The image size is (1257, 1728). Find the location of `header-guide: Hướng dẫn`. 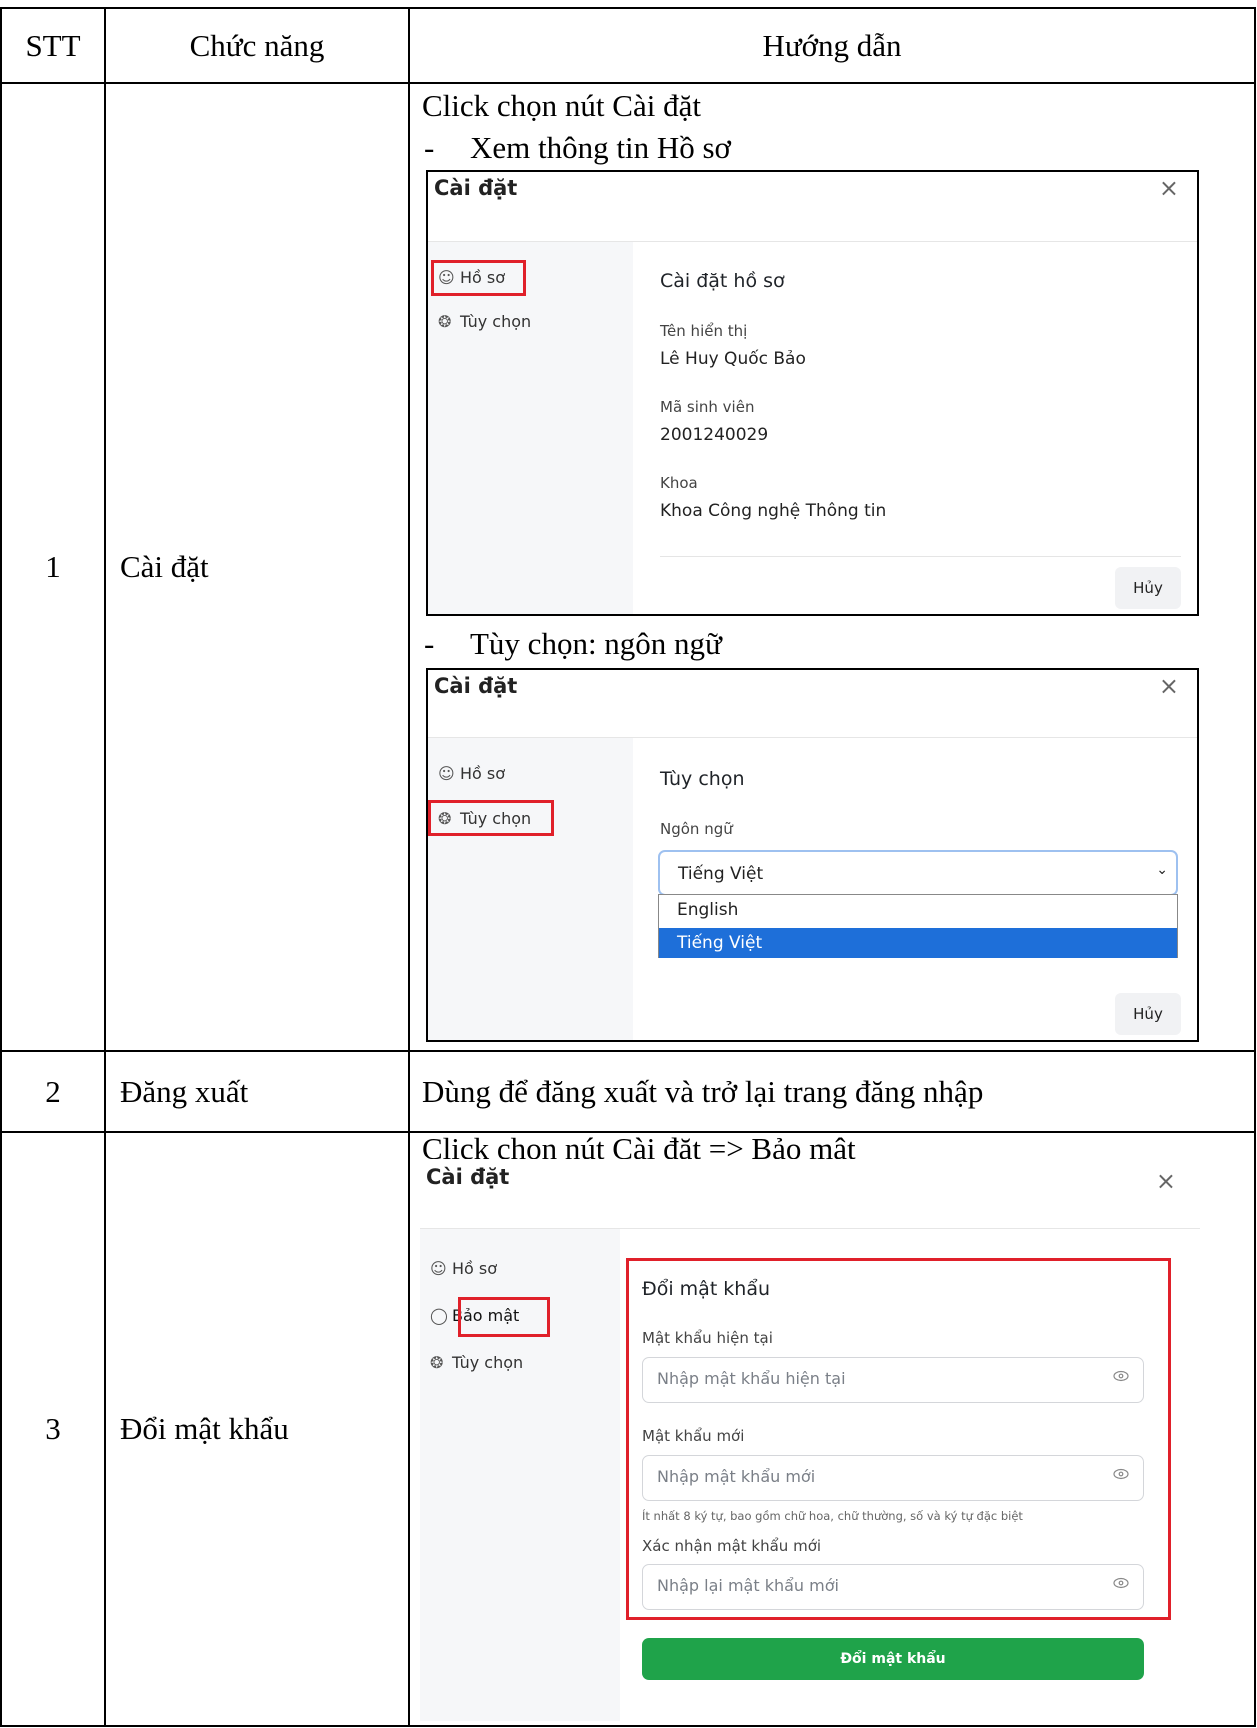

header-guide: Hướng dẫn is located at coordinates (832, 45).